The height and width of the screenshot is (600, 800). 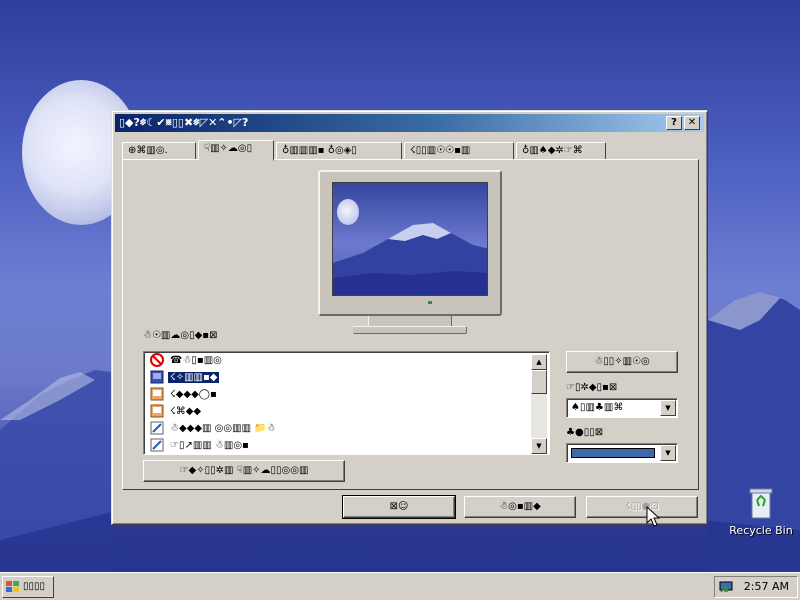 What do you see at coordinates (187, 360) in the screenshot?
I see `list-item: ☎☃▯▪▥◎` at bounding box center [187, 360].